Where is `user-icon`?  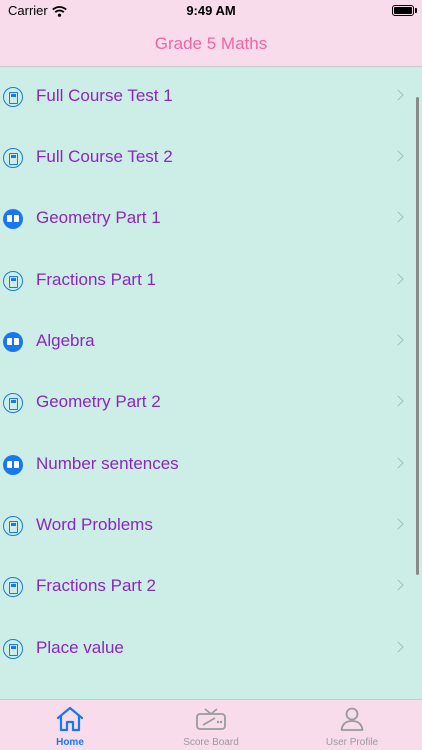 user-icon is located at coordinates (352, 721).